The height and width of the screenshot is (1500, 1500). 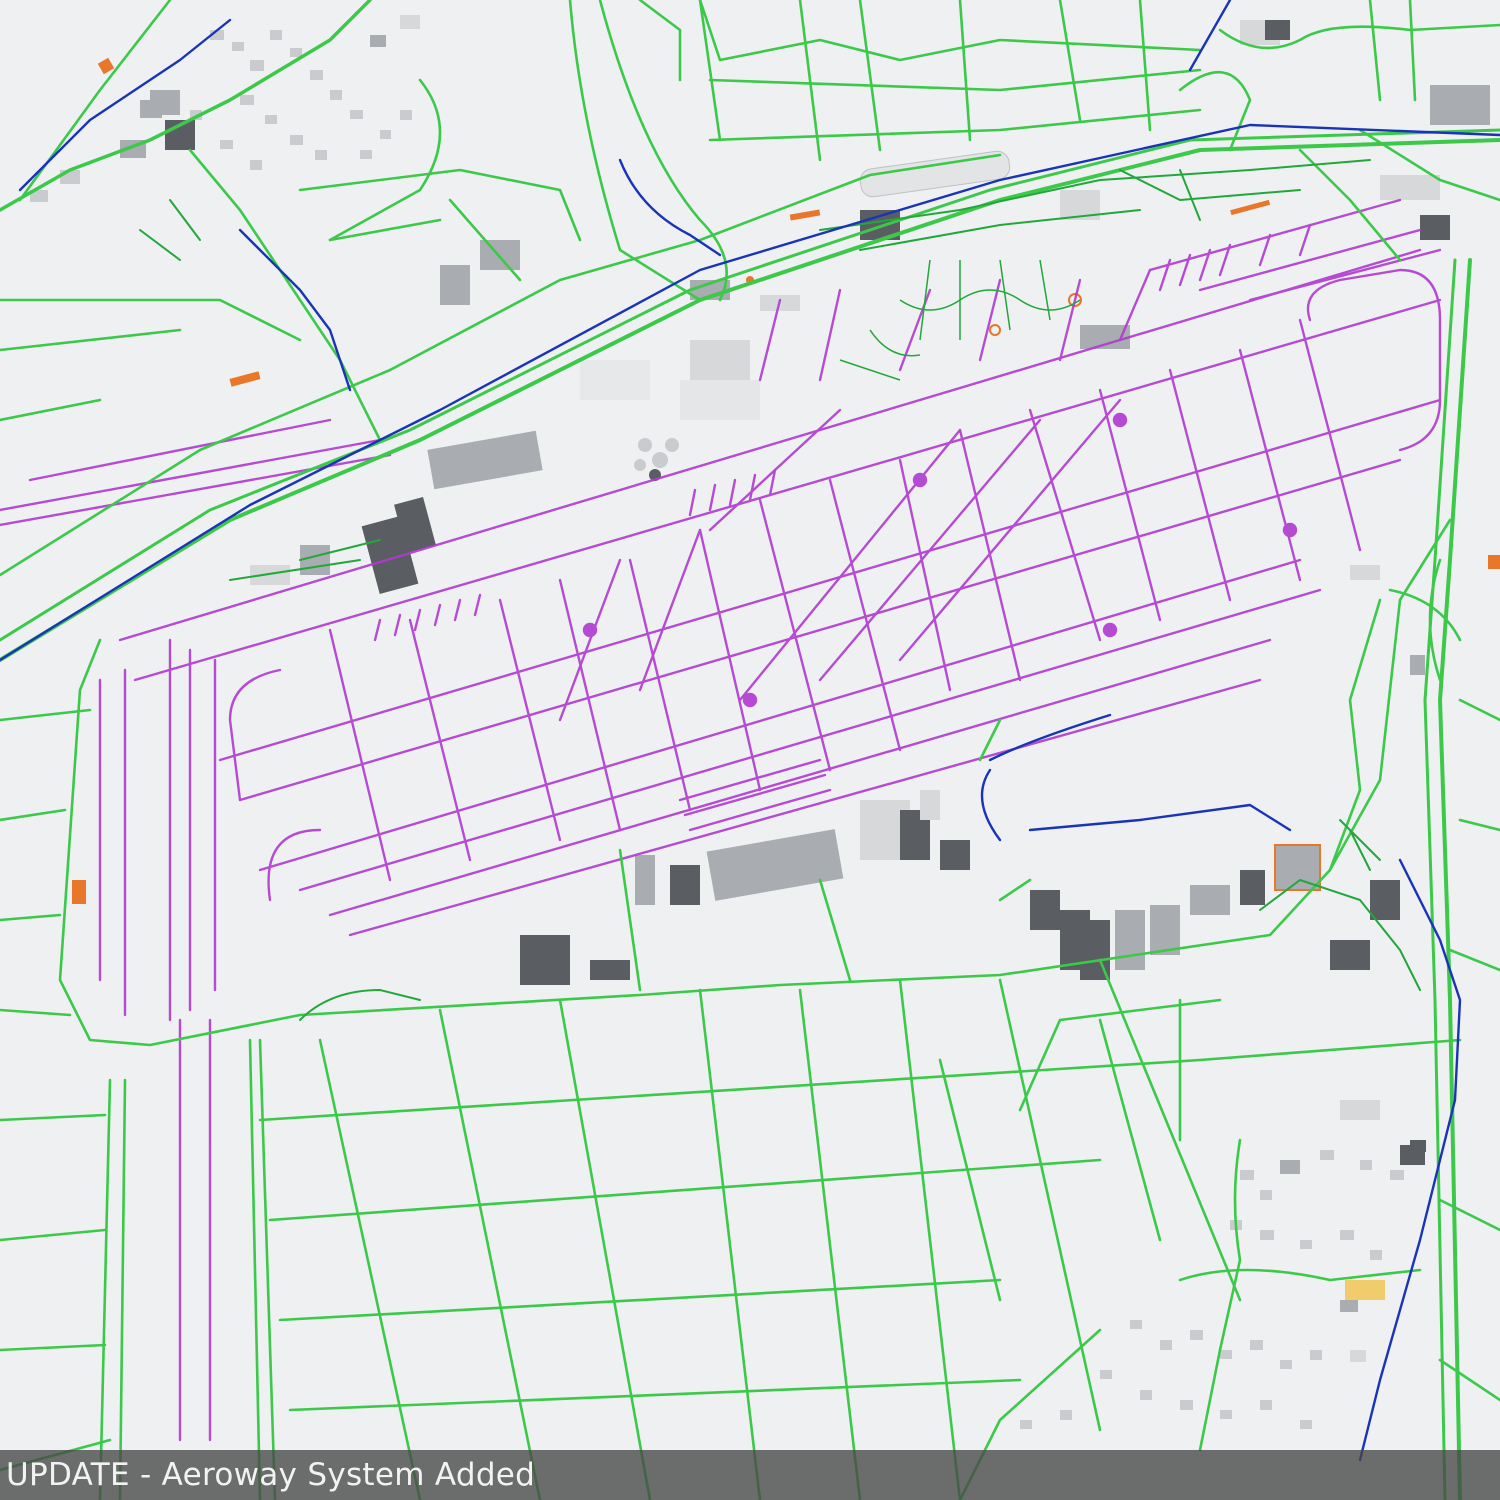 What do you see at coordinates (271, 1475) in the screenshot?
I see `caption-text: UPDATE - Aeroway System Added` at bounding box center [271, 1475].